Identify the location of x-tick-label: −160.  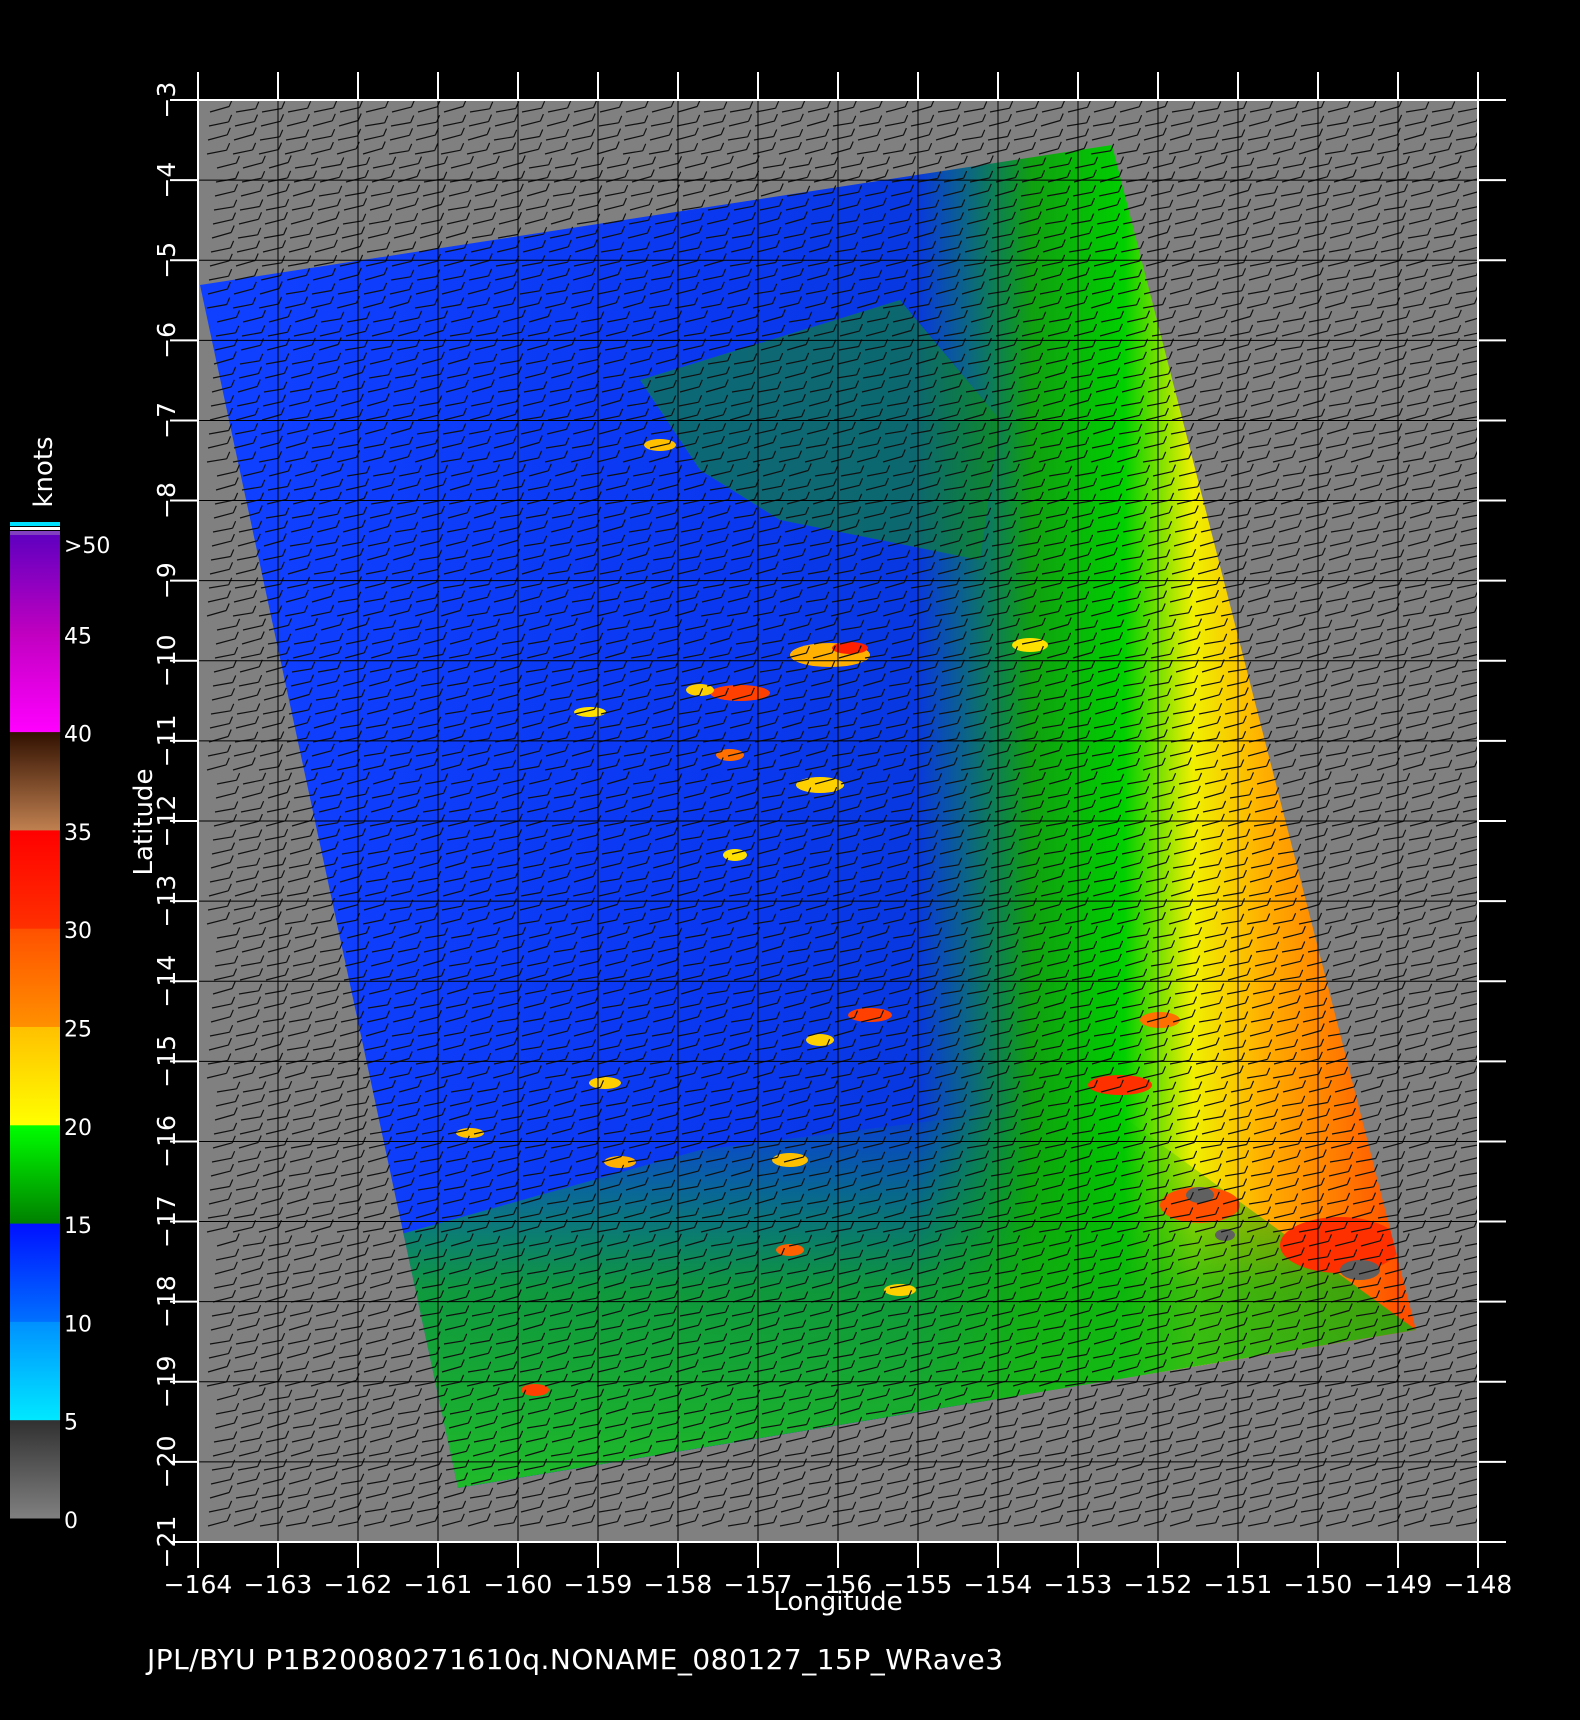
(518, 1584).